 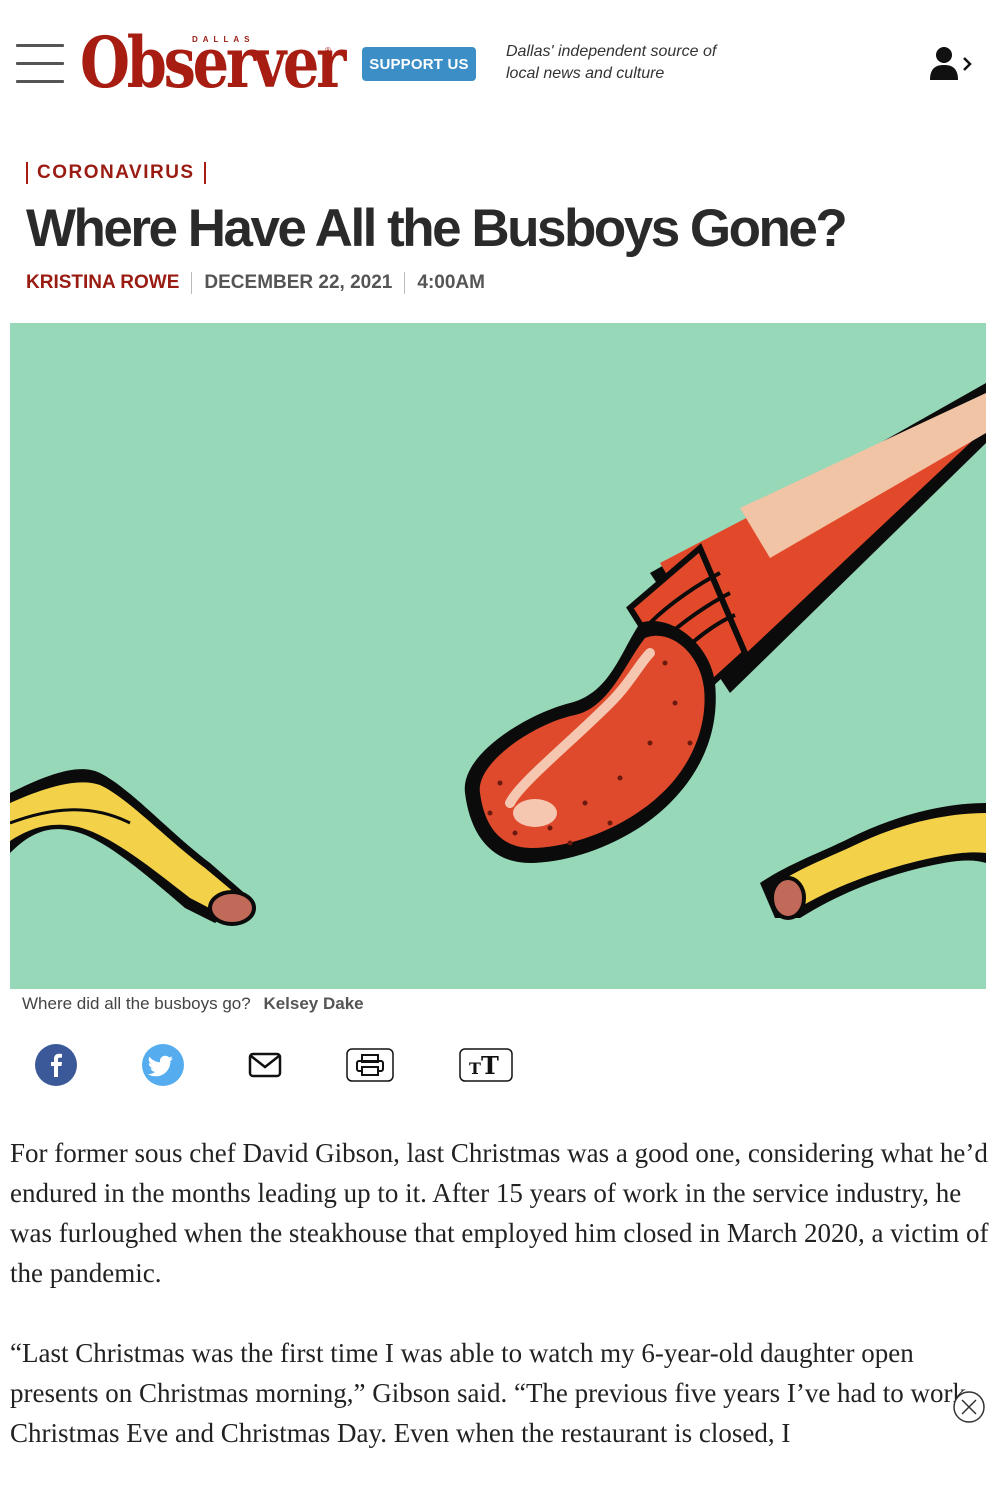 I want to click on email-share-button, so click(x=265, y=1065).